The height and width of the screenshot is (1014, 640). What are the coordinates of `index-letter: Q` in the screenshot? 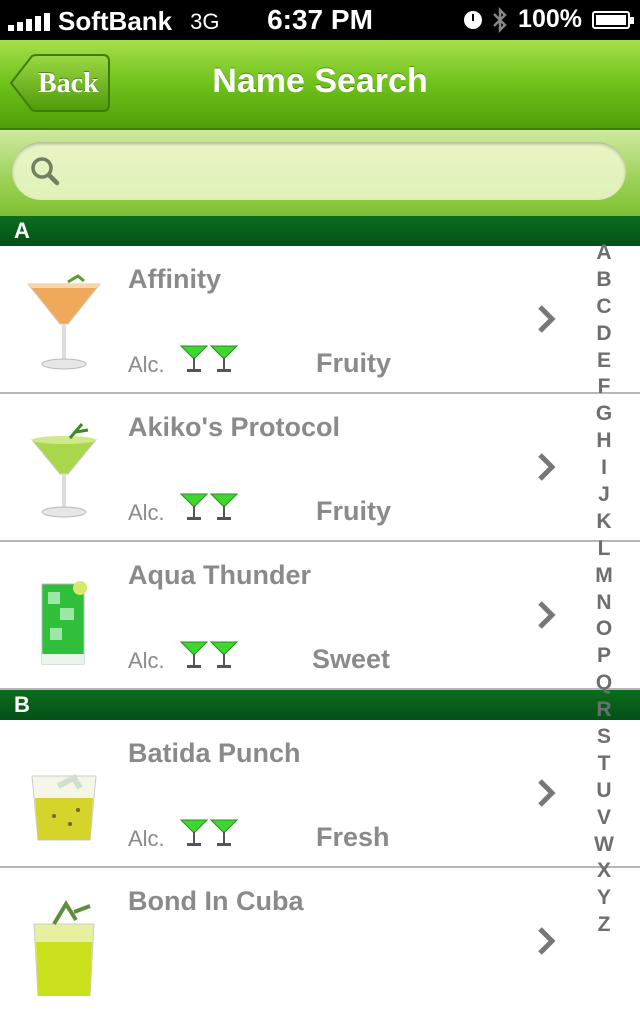 It's located at (604, 683).